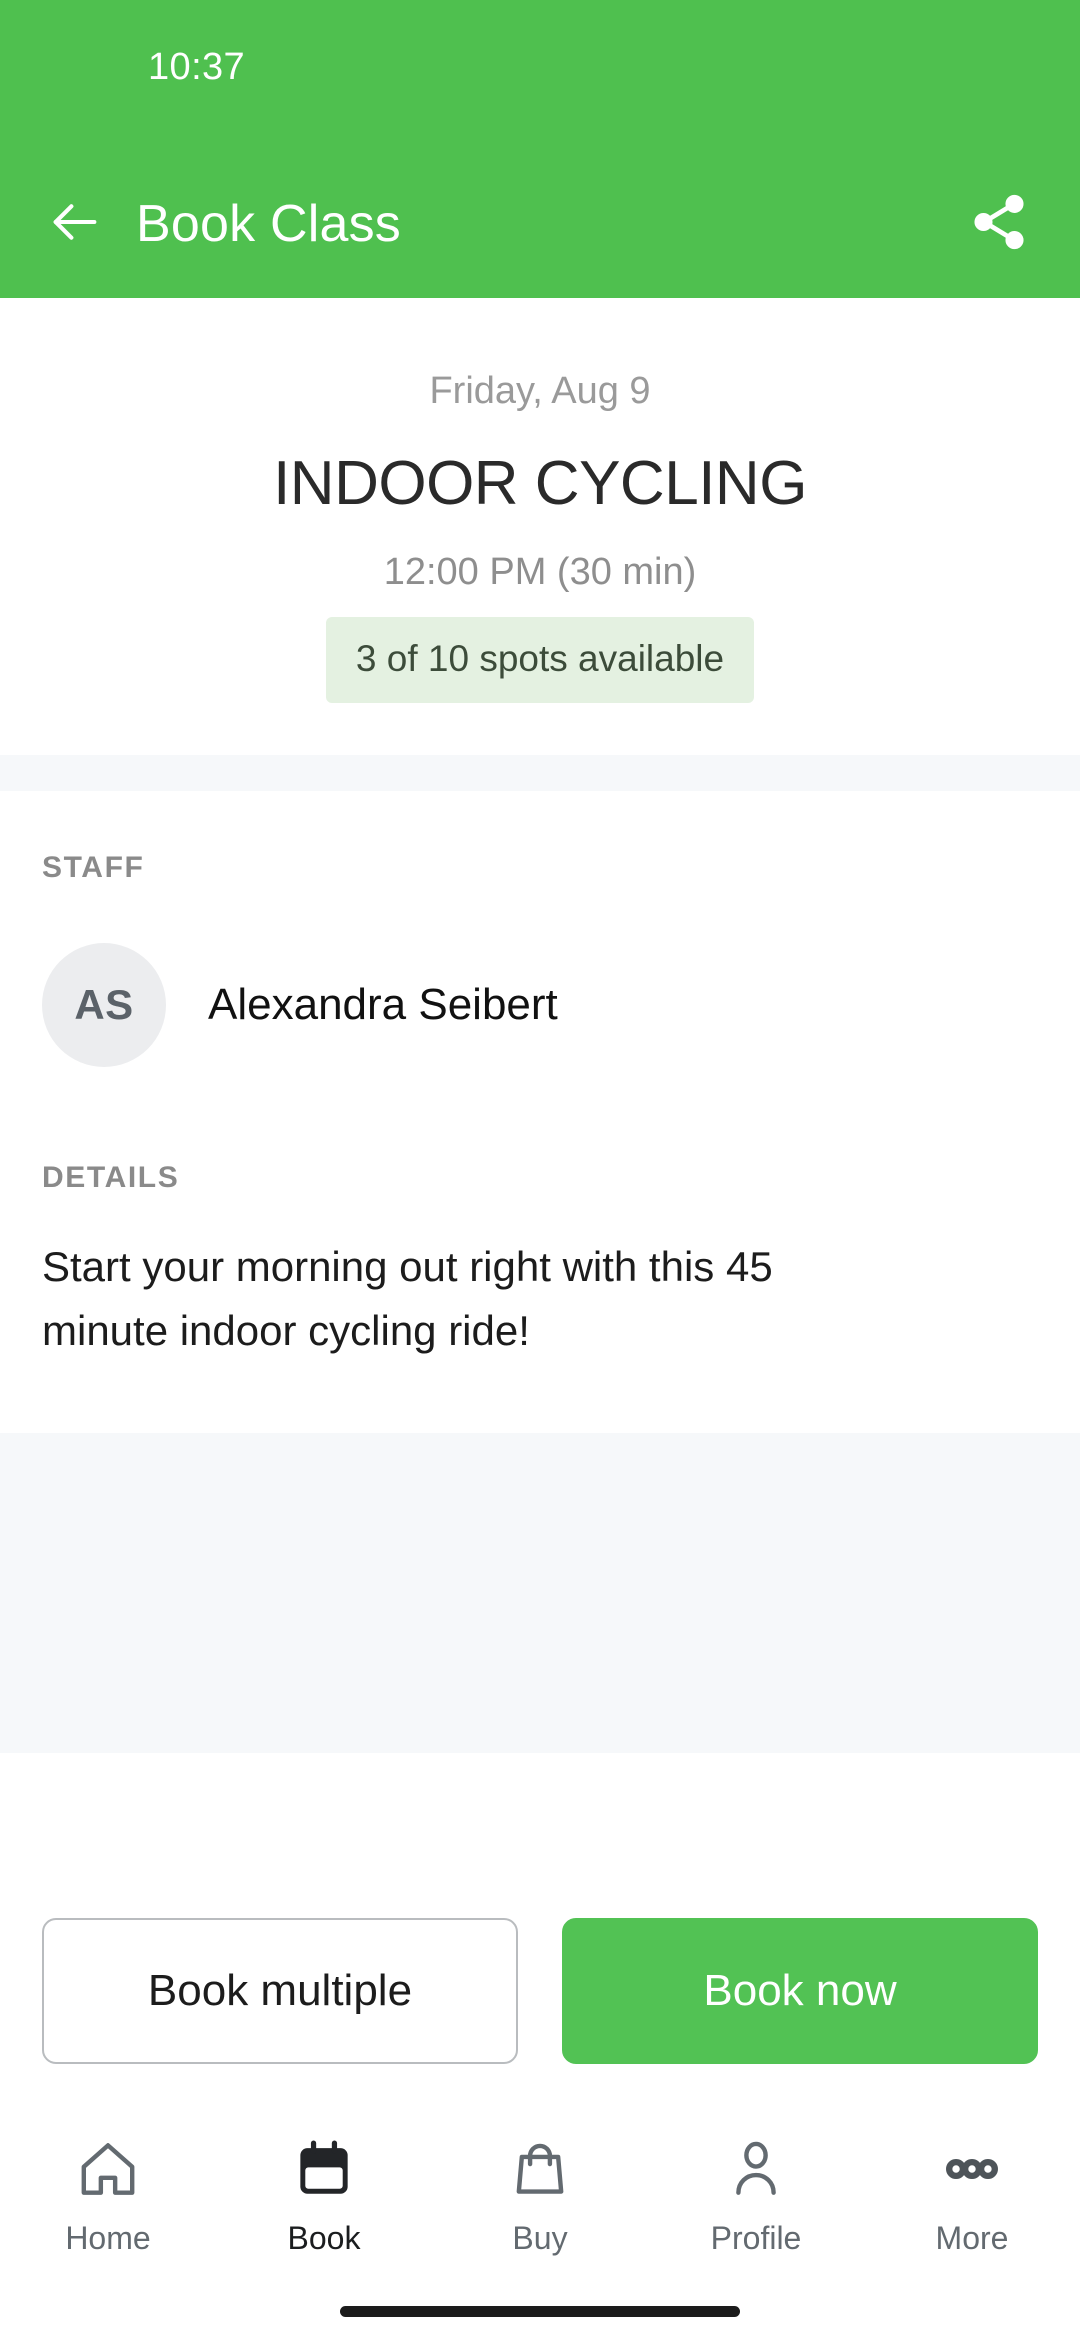  What do you see at coordinates (540, 773) in the screenshot?
I see `section-divider-top` at bounding box center [540, 773].